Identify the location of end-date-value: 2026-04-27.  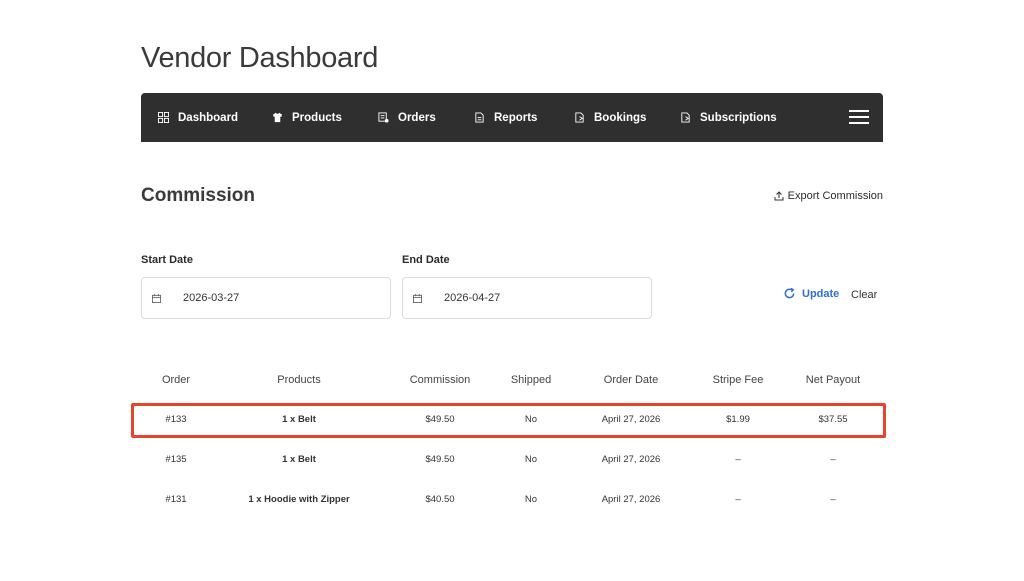
(472, 298).